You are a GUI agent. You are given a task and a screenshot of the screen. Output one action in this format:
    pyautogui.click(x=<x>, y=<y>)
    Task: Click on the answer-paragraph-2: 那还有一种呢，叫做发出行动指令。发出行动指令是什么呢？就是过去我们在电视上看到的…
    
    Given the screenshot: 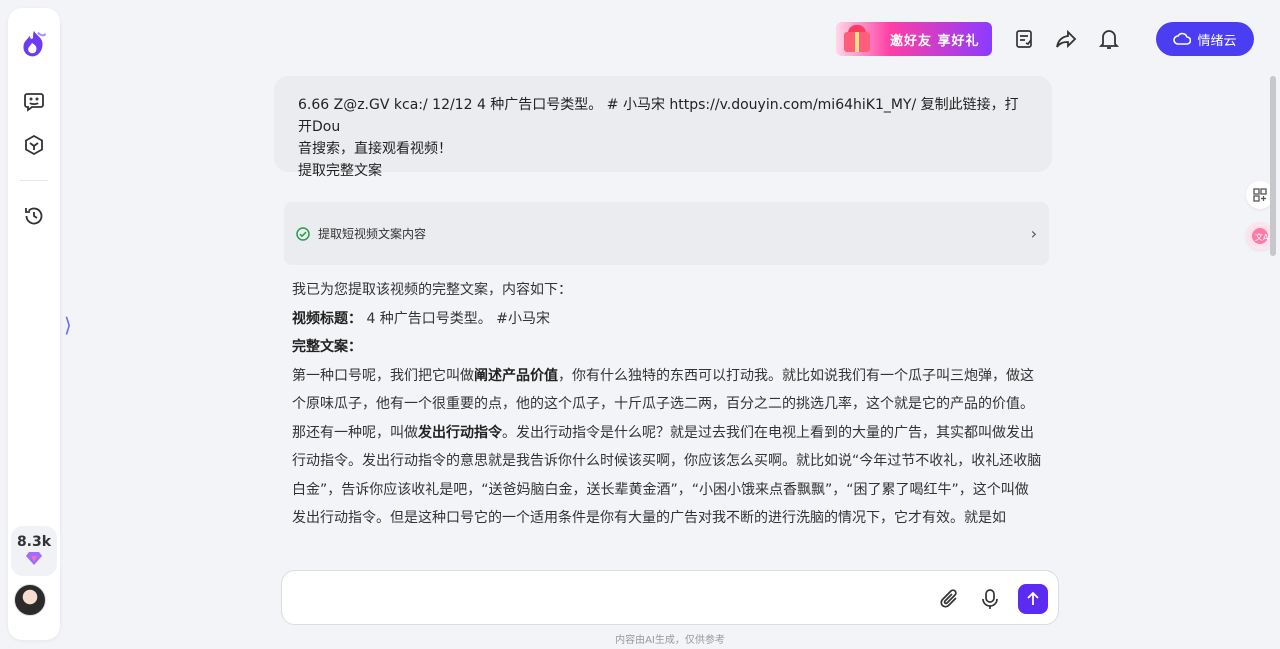 What is the action you would take?
    pyautogui.click(x=667, y=476)
    